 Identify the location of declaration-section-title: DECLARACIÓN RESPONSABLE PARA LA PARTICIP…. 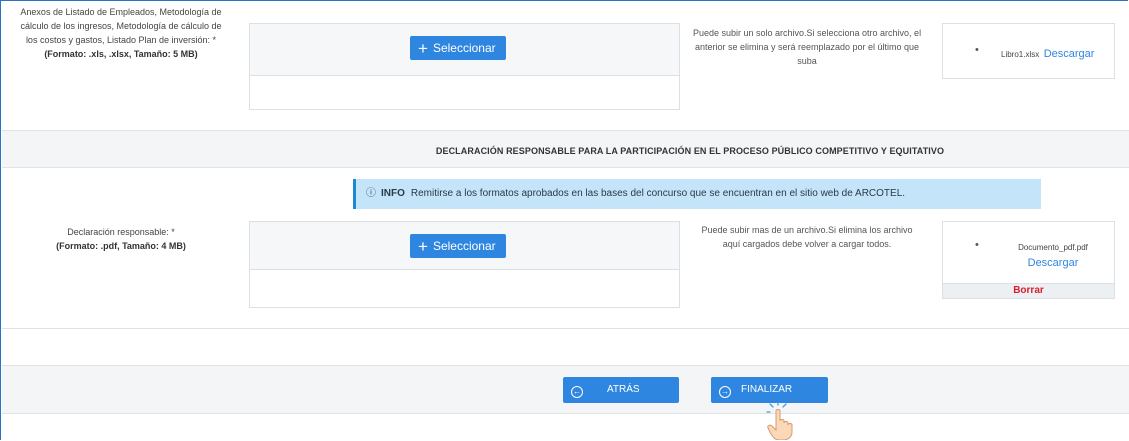
(690, 151).